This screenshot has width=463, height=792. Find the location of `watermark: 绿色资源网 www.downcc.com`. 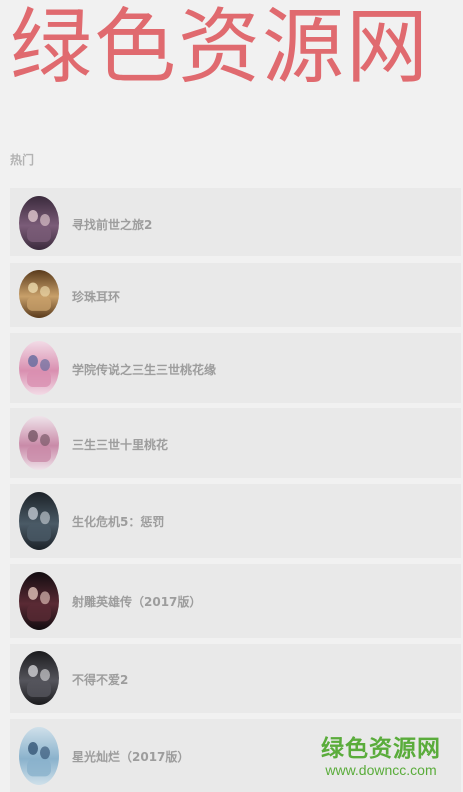

watermark: 绿色资源网 www.downcc.com is located at coordinates (381, 757).